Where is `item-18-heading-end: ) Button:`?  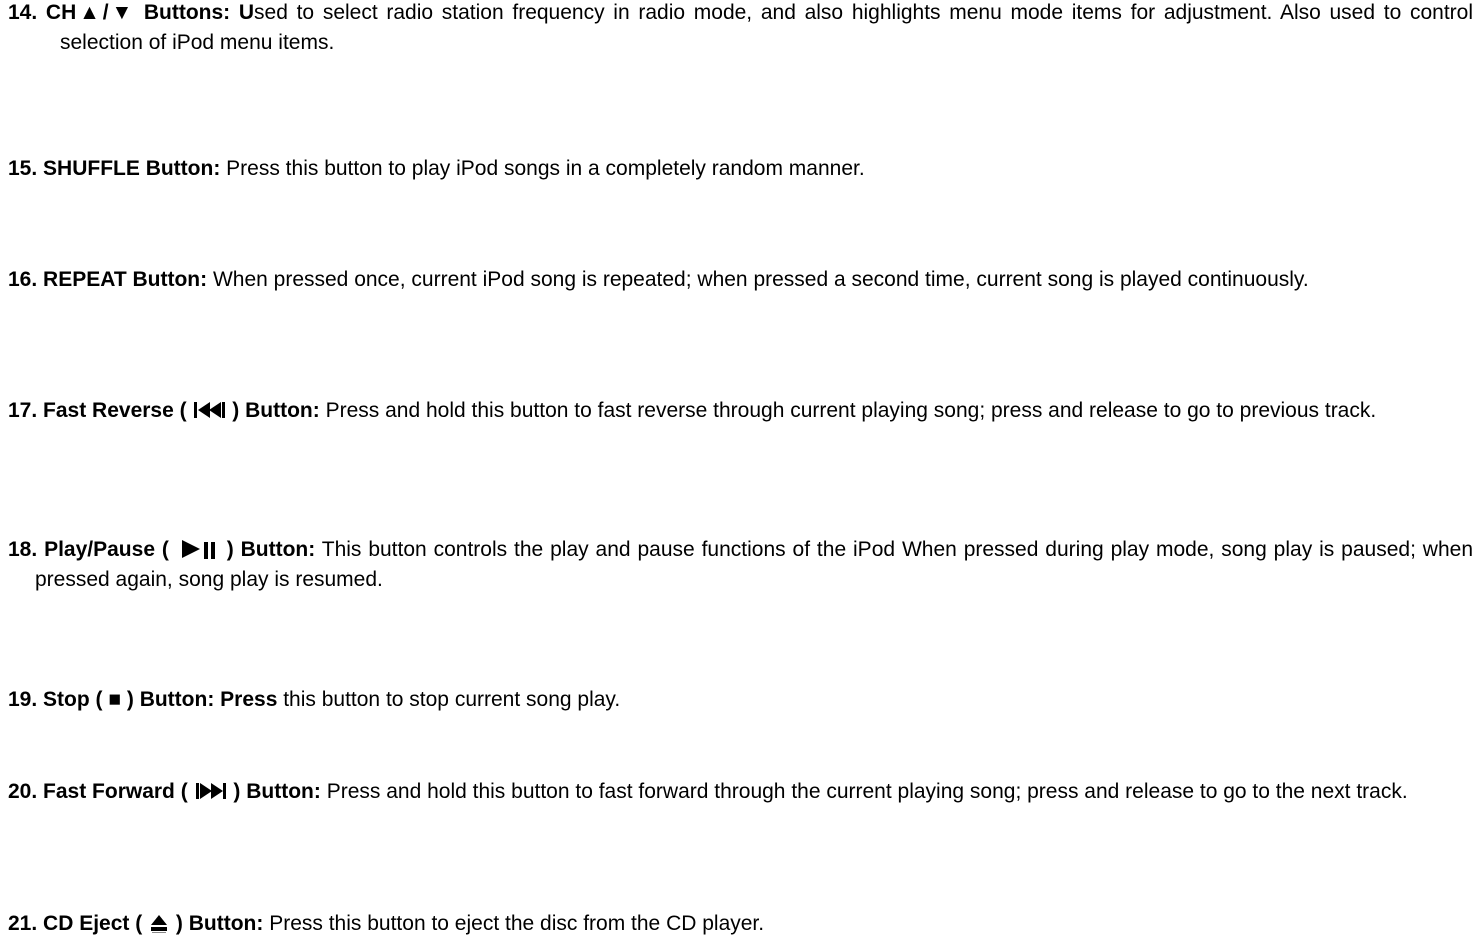
item-18-heading-end: ) Button: is located at coordinates (271, 549).